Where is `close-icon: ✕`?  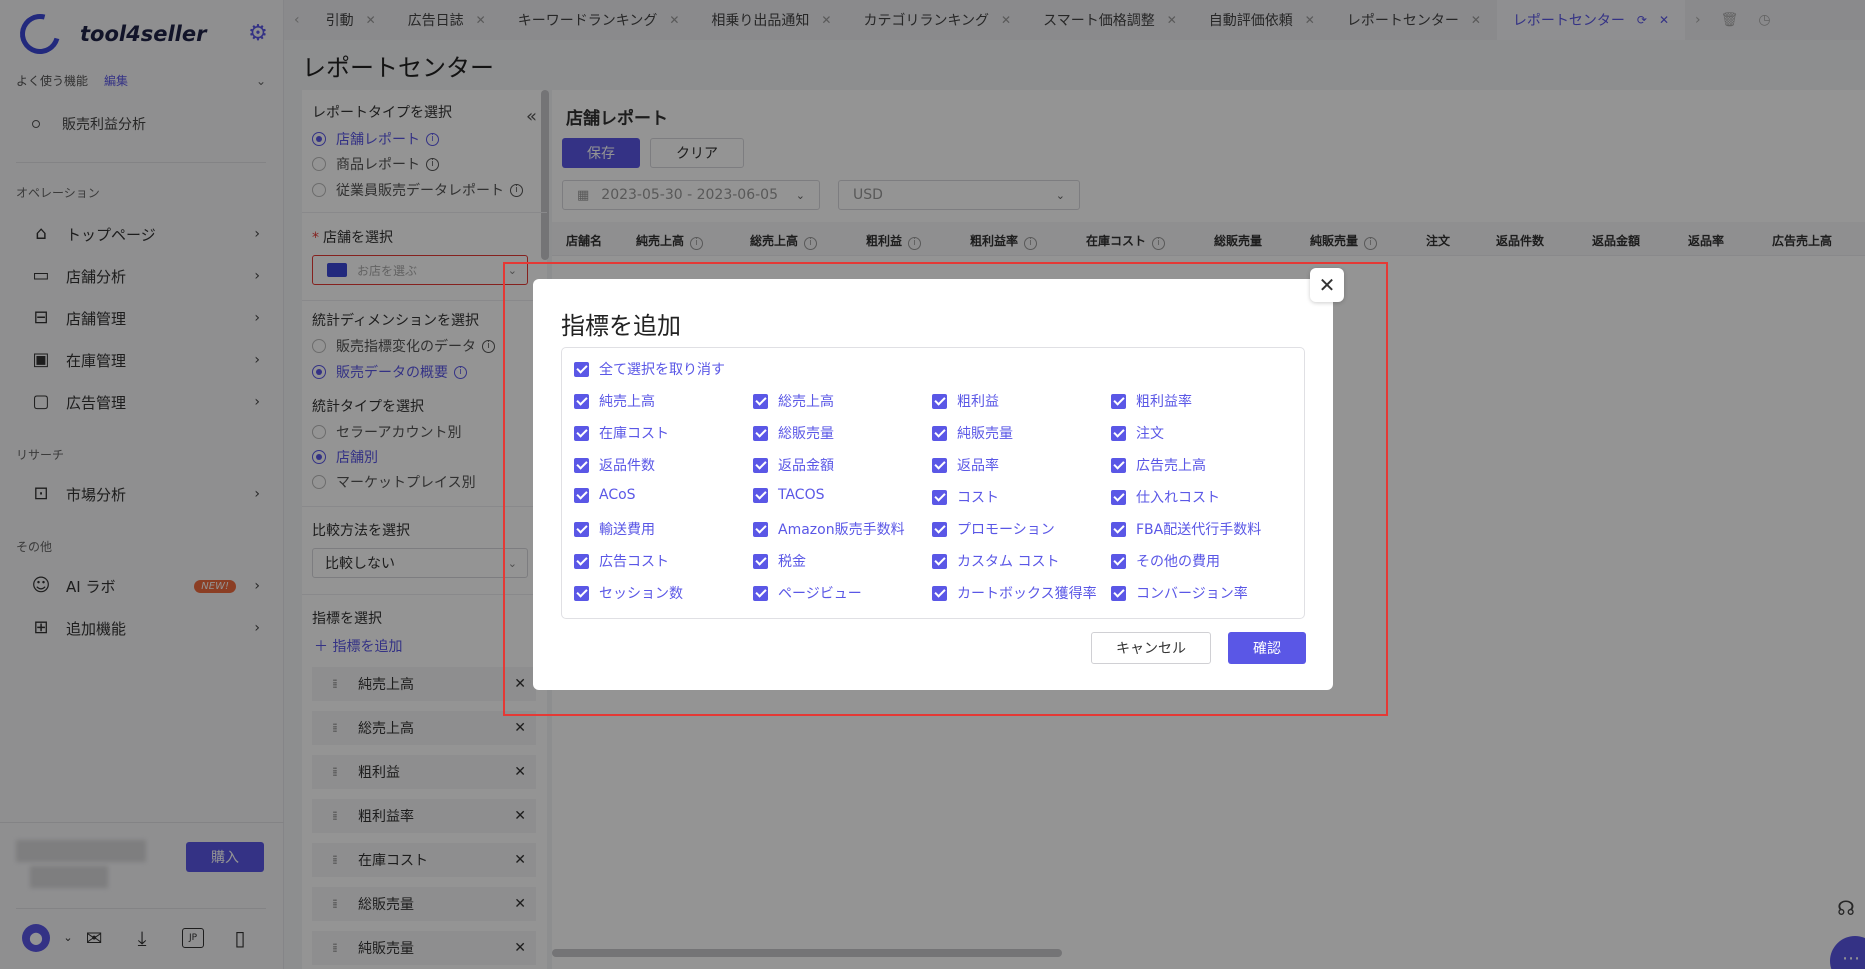
close-icon: ✕ is located at coordinates (1327, 285).